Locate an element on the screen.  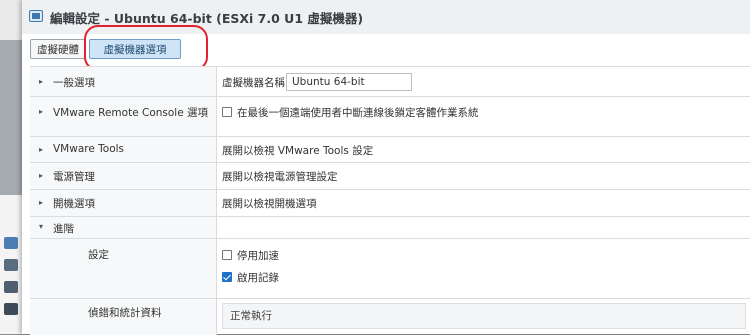
row-label-cell: ▸ VMware Remote Console 選項 is located at coordinates (123, 117).